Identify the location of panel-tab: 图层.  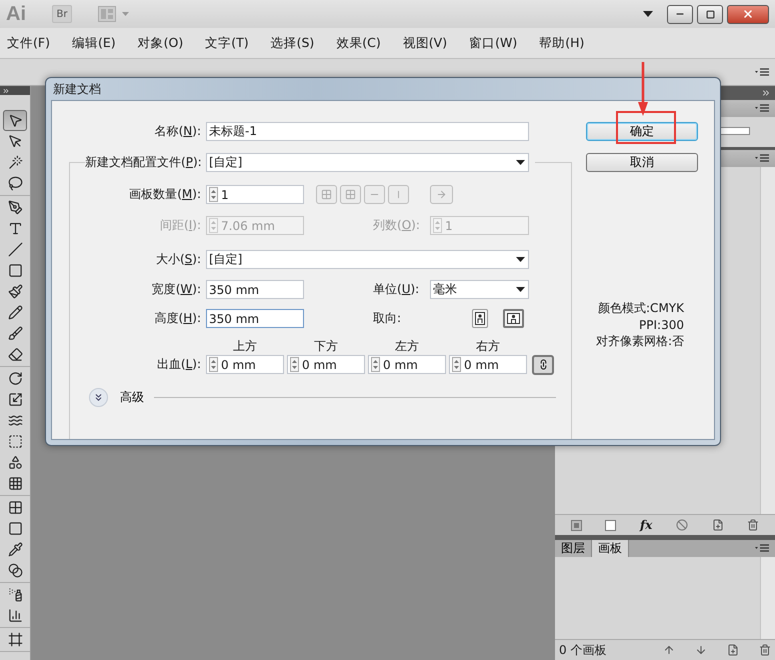
(573, 548).